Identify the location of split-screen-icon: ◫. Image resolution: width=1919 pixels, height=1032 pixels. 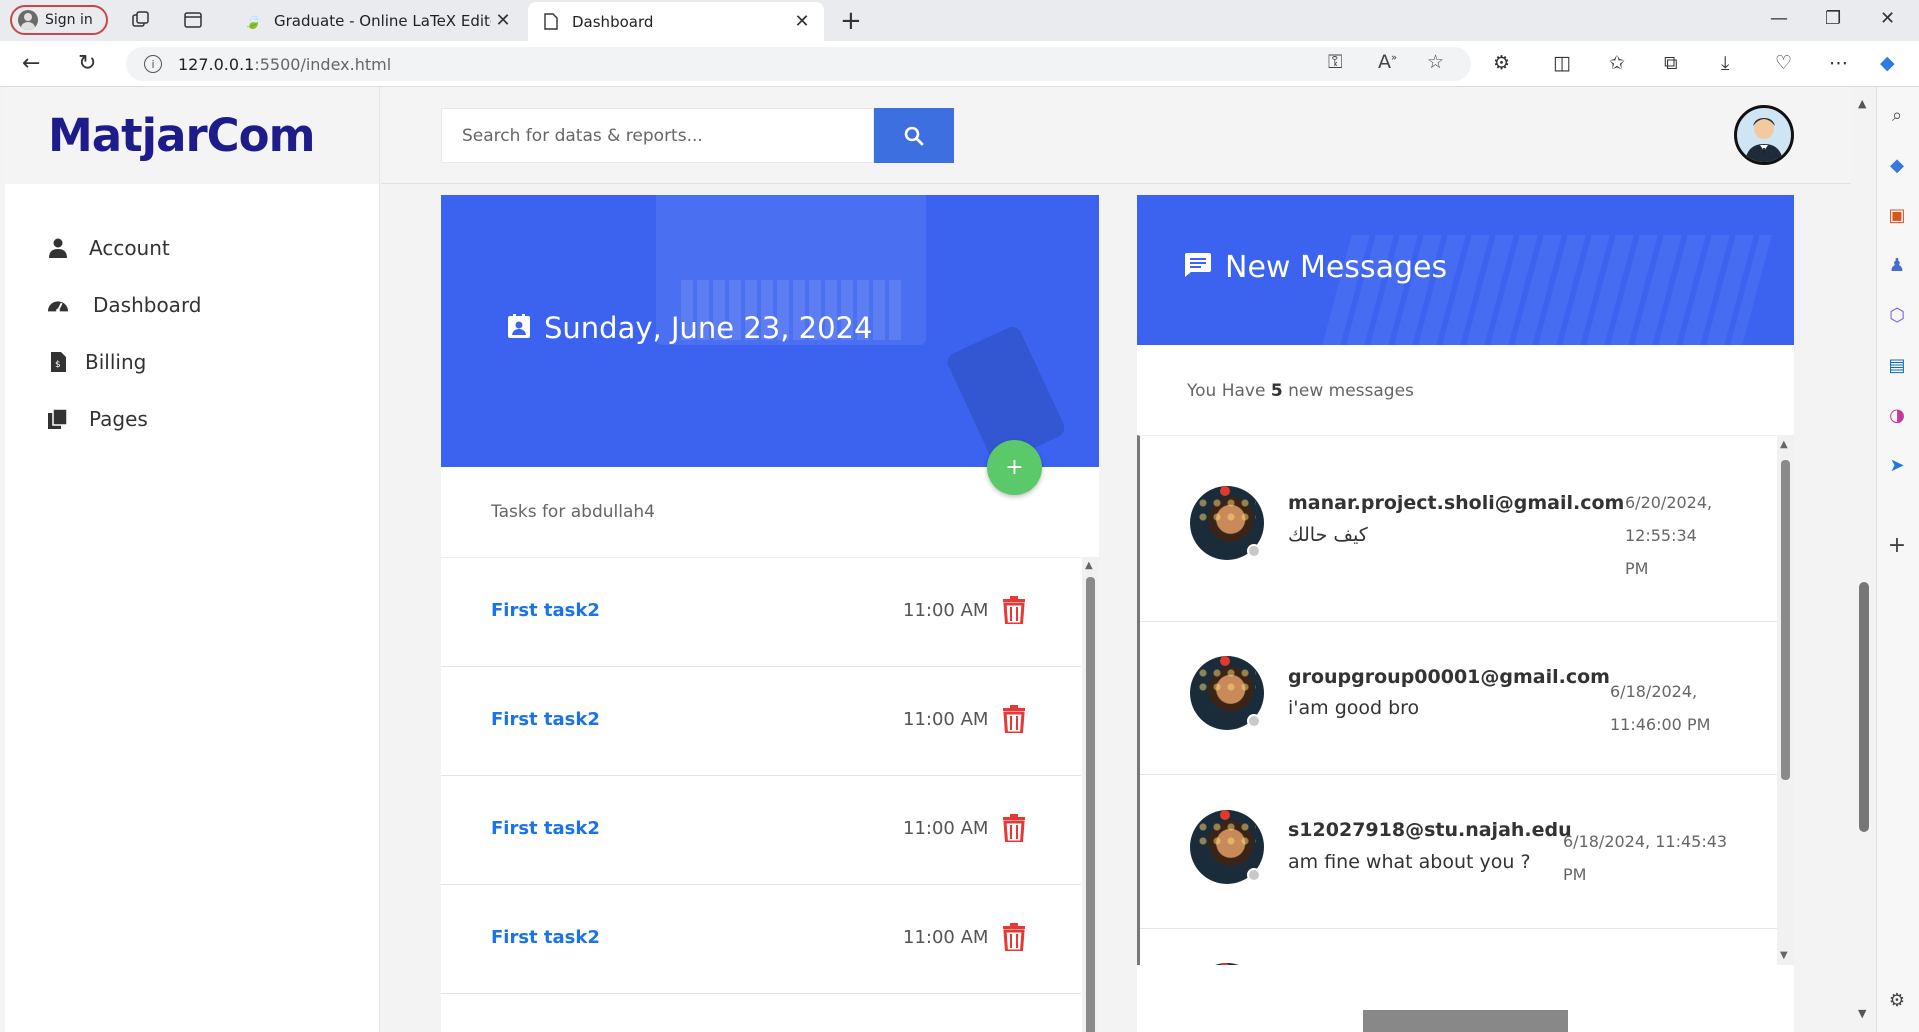
(1562, 63).